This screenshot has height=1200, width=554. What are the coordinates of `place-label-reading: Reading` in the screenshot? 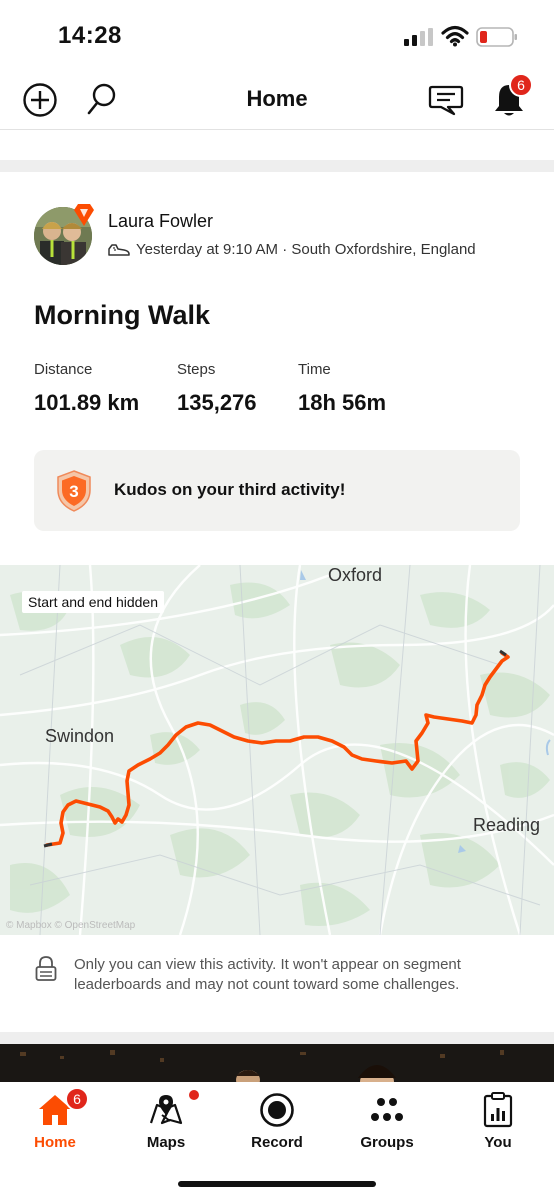 It's located at (507, 825).